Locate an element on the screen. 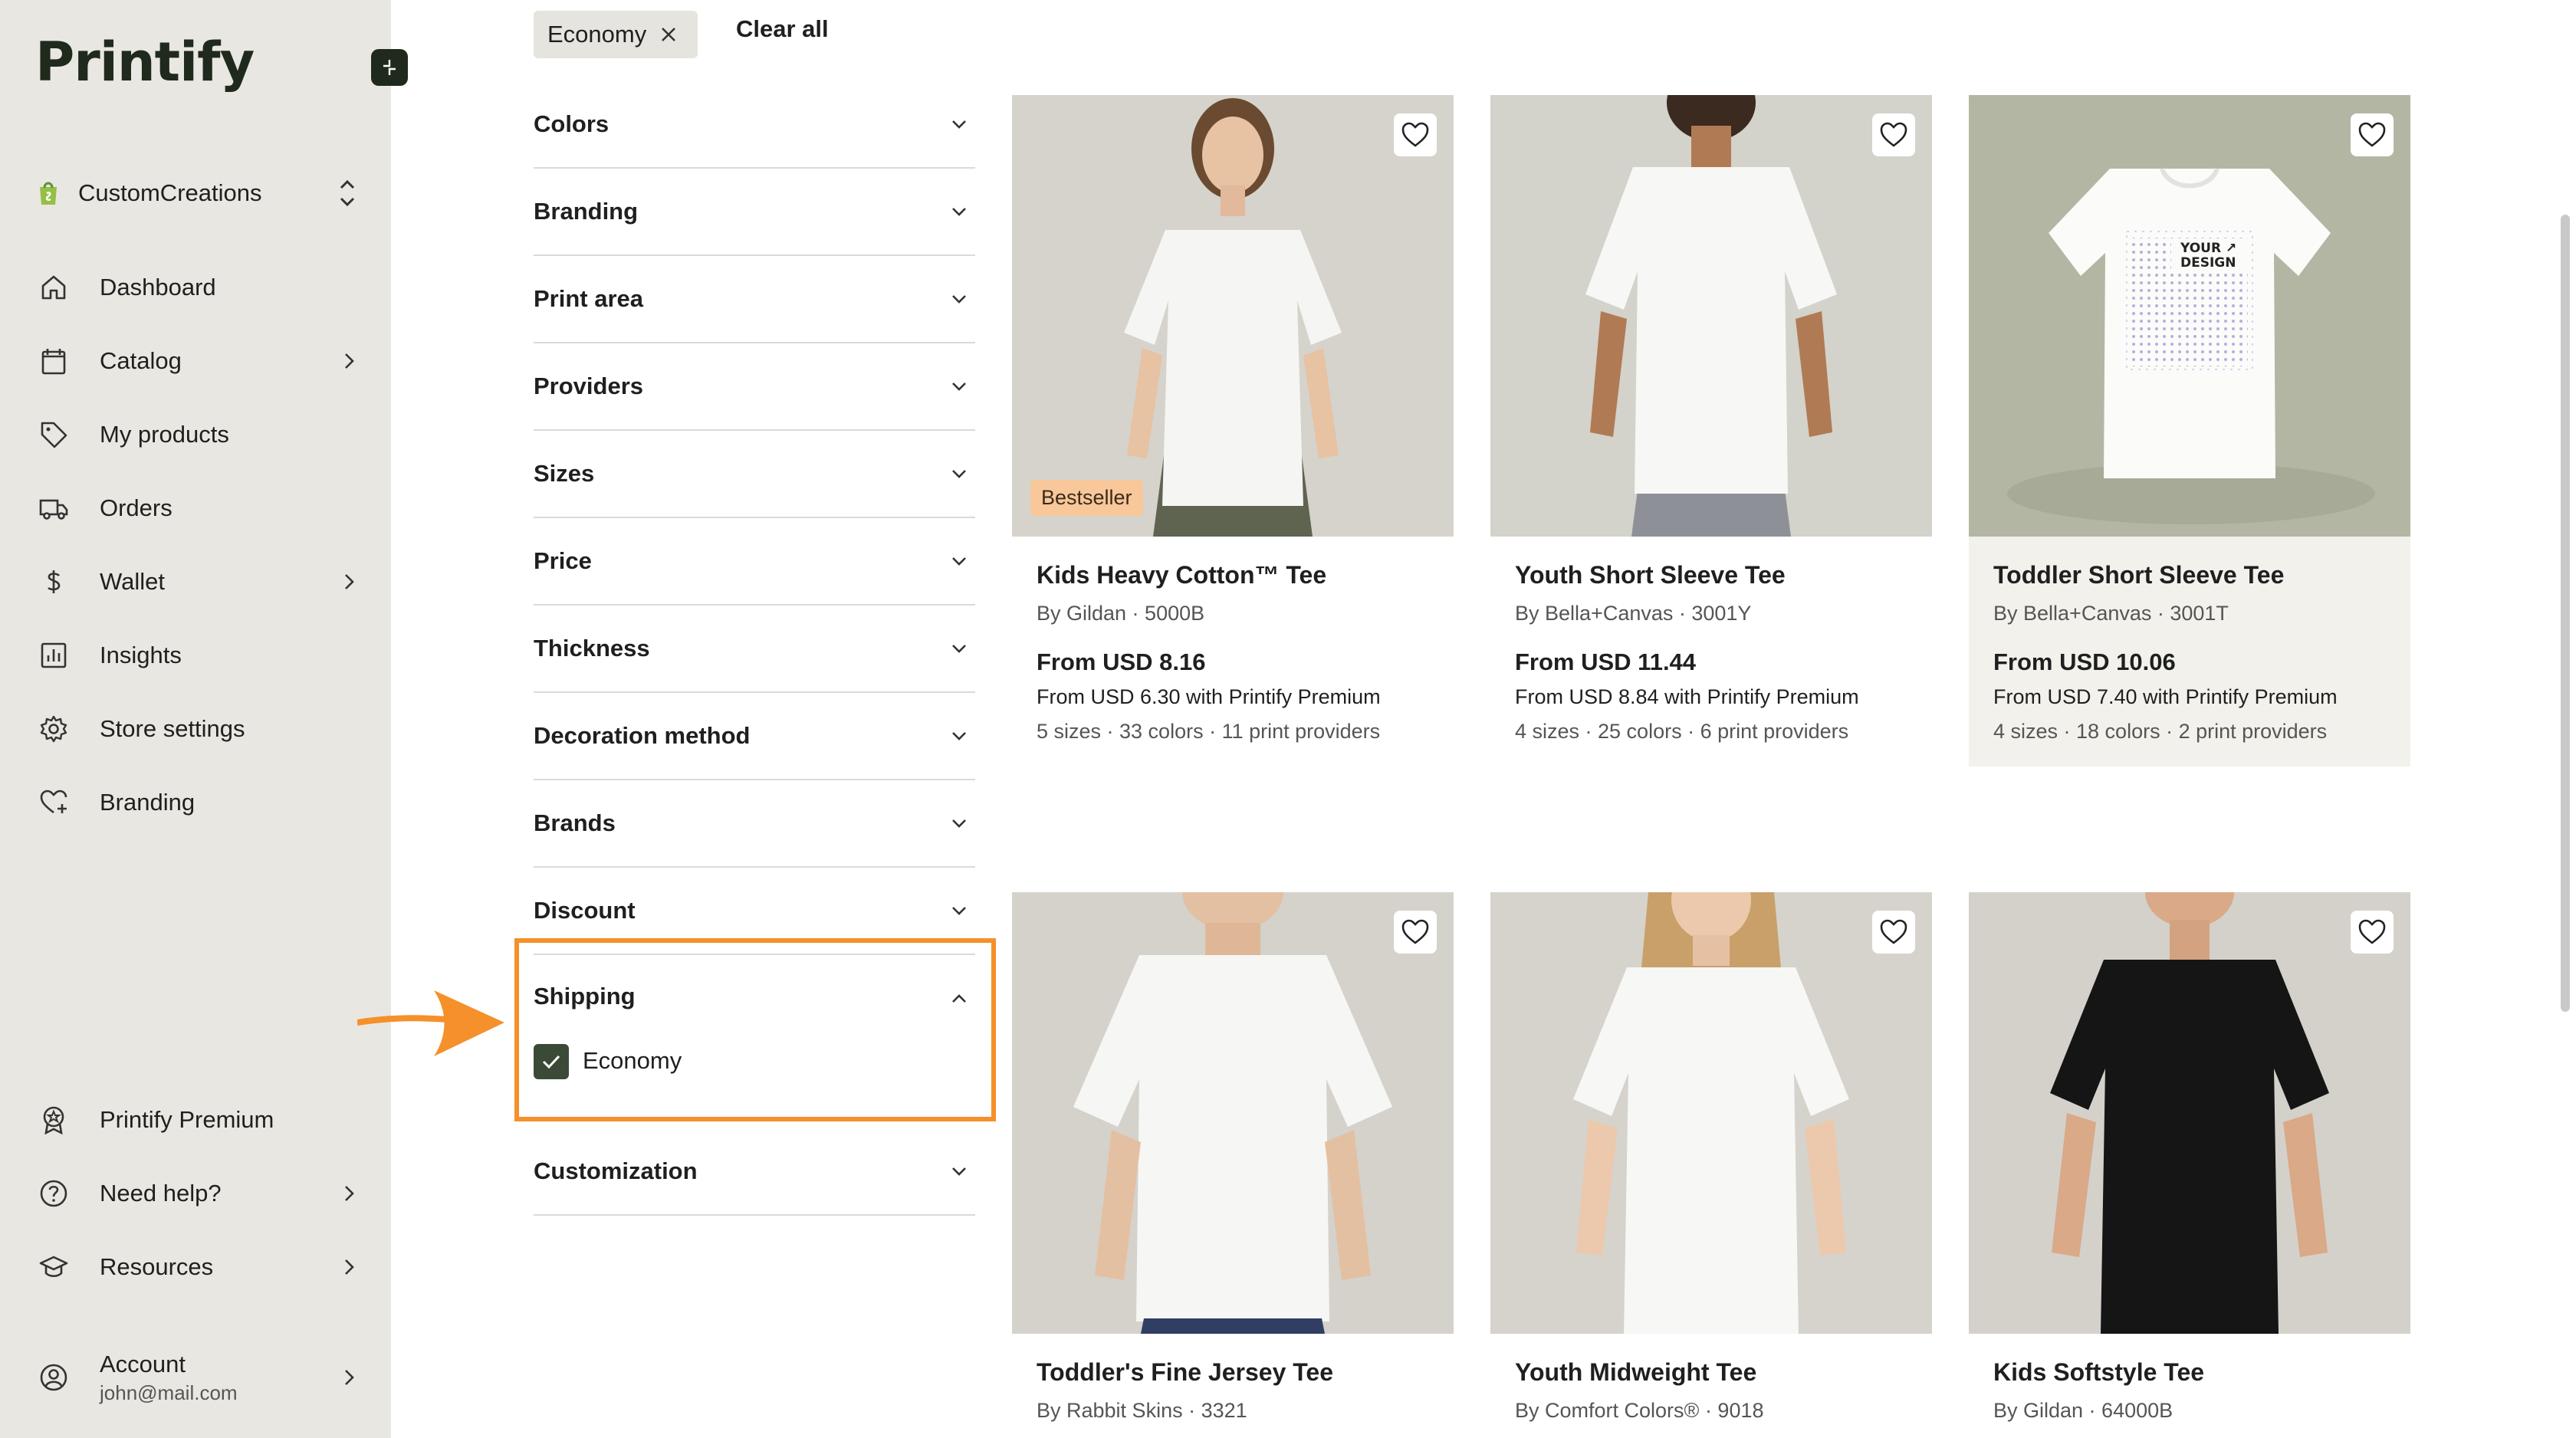 This screenshot has height=1438, width=2576. product-name: Kids Heavy Cotton™ Tee is located at coordinates (1233, 575).